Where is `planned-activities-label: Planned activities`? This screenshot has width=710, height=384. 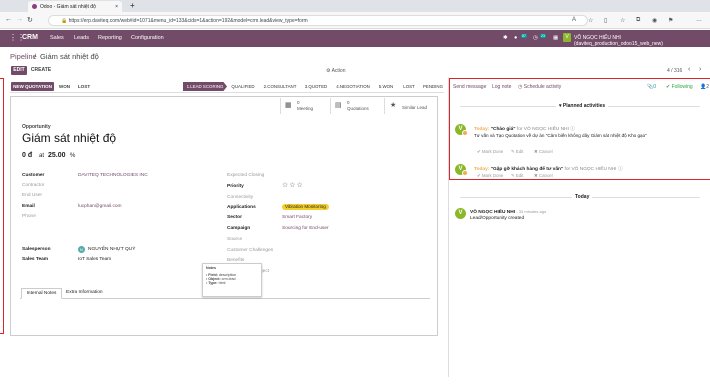 planned-activities-label: Planned activities is located at coordinates (584, 106).